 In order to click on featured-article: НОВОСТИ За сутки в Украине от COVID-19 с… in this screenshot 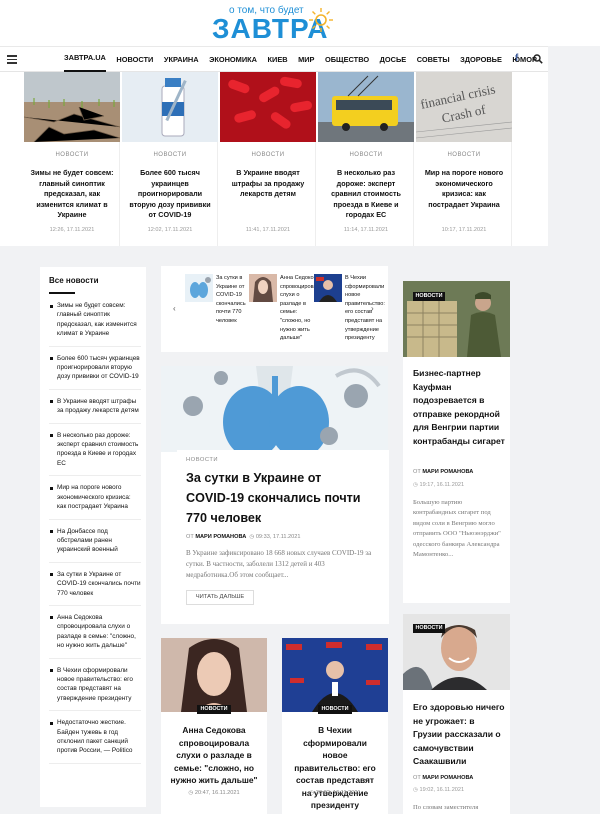, I will do `click(275, 495)`.